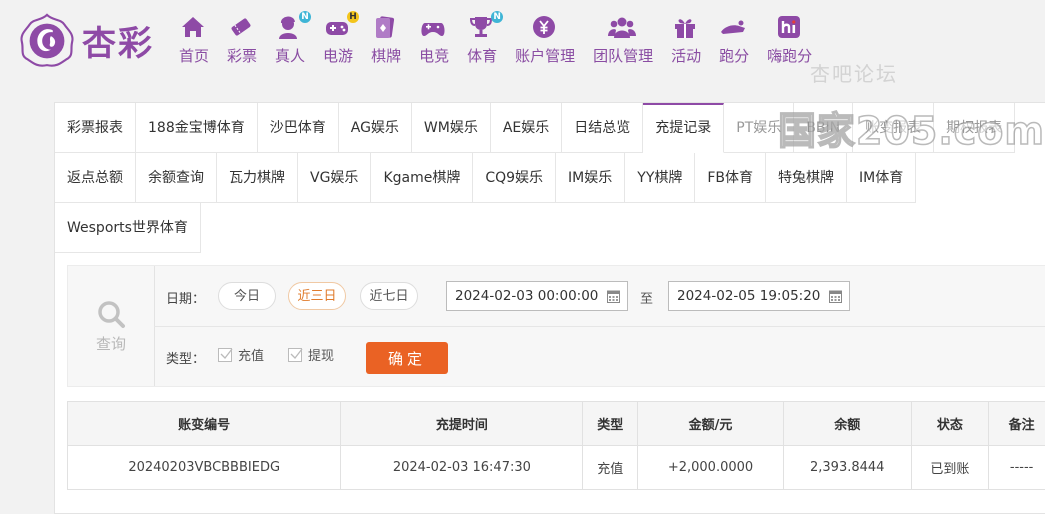  I want to click on tab-cq9-casino: CQ9娱乐, so click(514, 178).